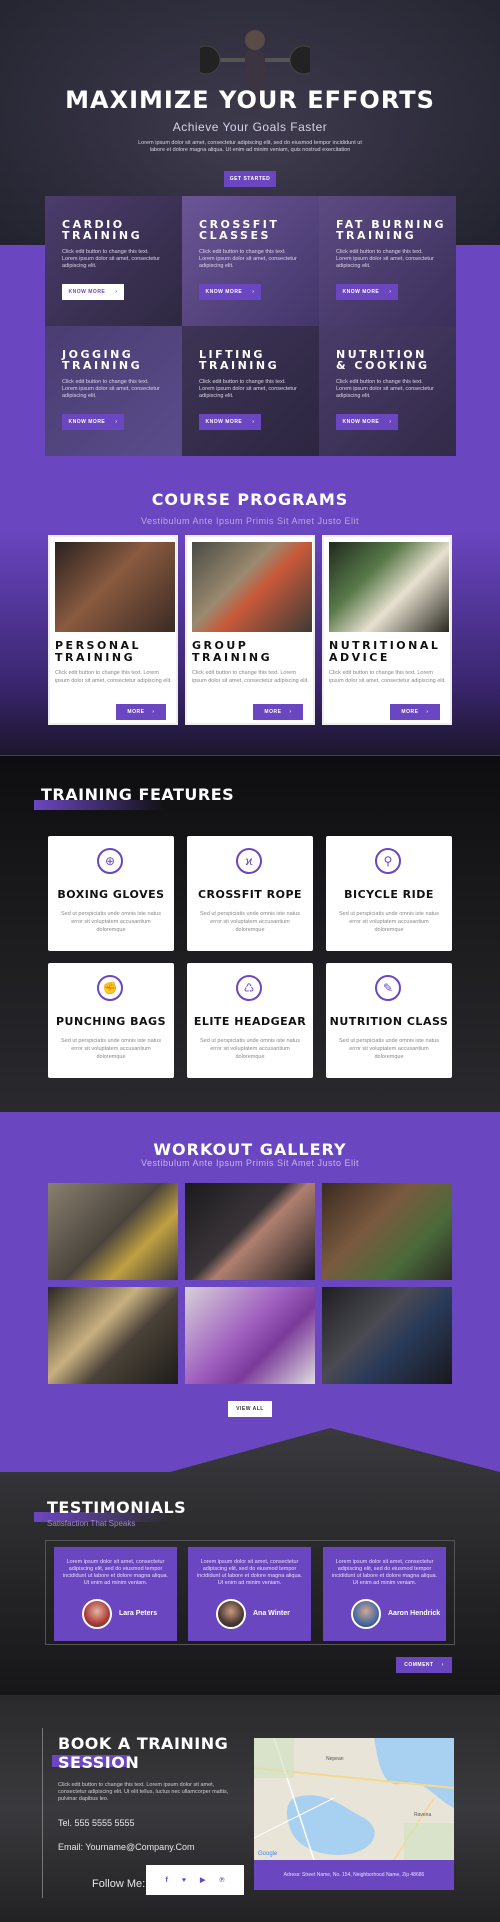 This screenshot has height=1922, width=500. Describe the element at coordinates (249, 988) in the screenshot. I see `headgear-icon: ♺` at that location.